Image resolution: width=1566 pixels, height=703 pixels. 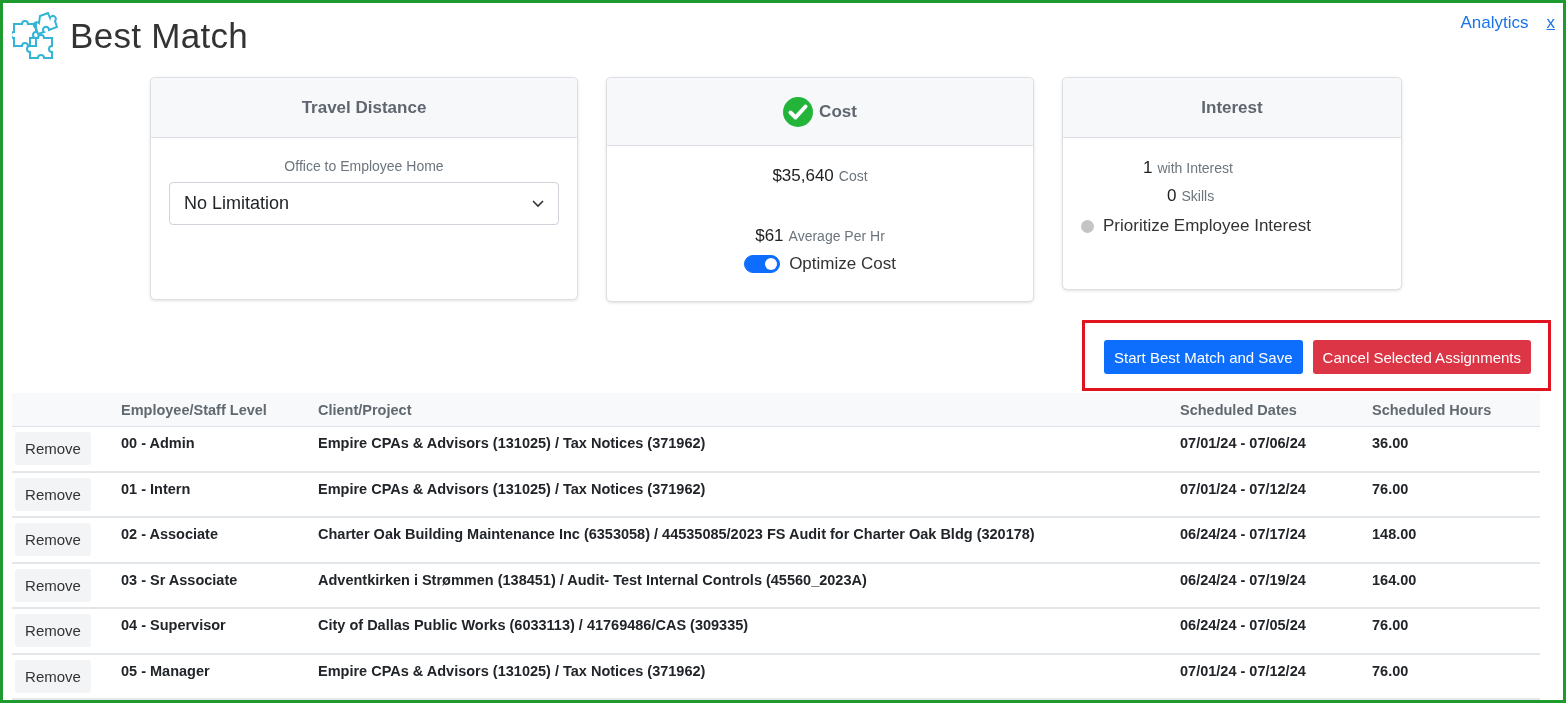 I want to click on page-title: Best Match, so click(x=159, y=36).